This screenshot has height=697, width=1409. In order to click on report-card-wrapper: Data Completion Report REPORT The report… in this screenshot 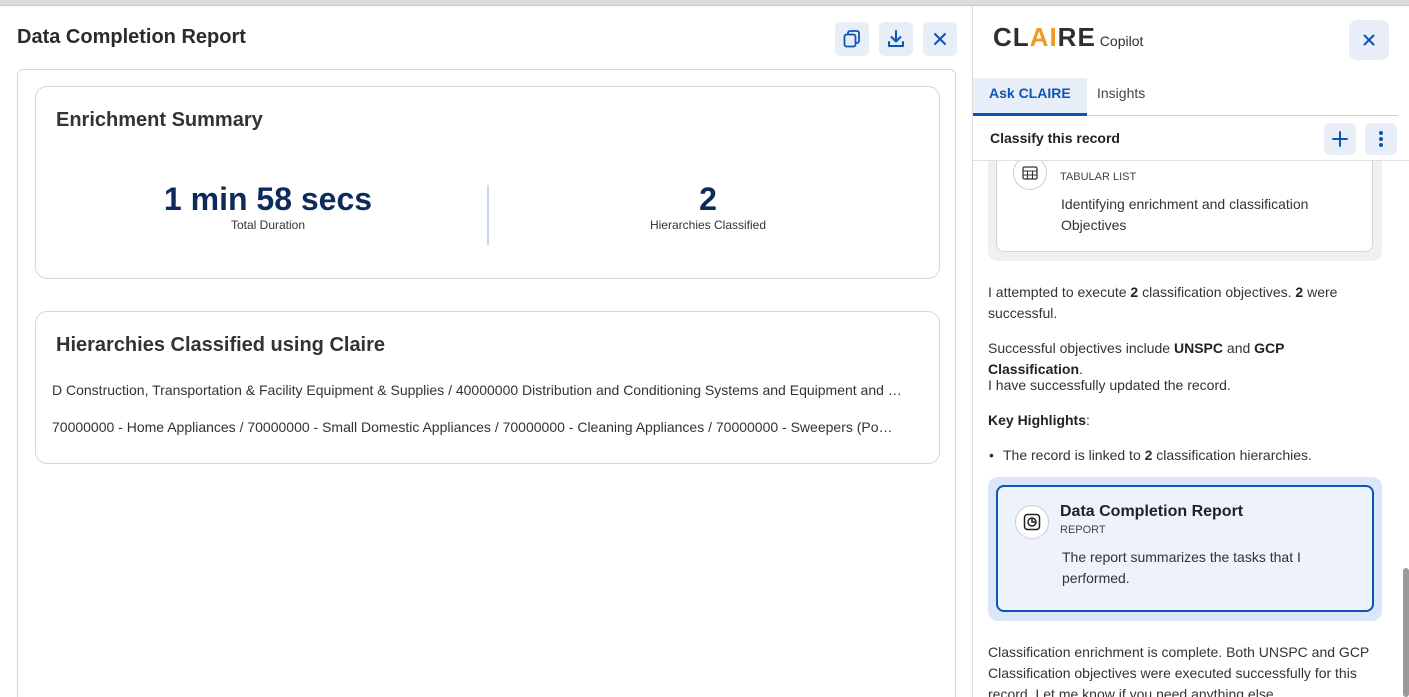, I will do `click(1185, 549)`.